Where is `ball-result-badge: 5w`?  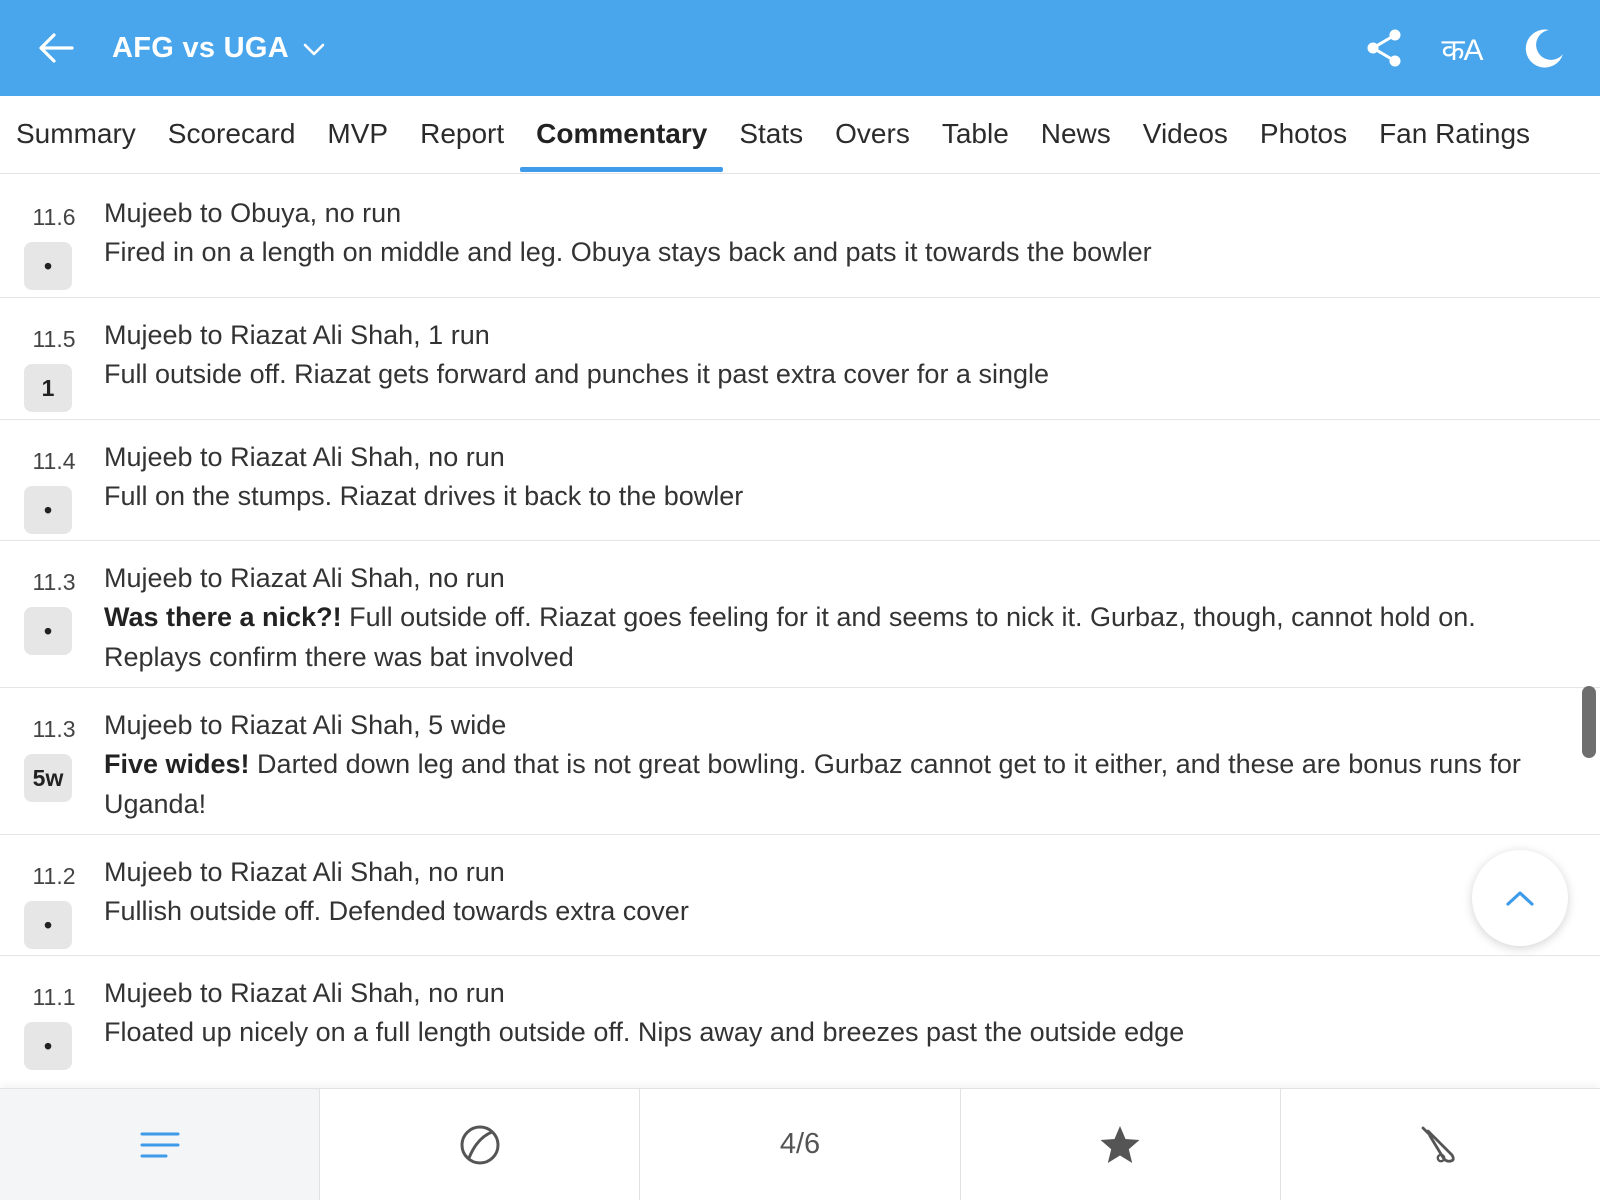 ball-result-badge: 5w is located at coordinates (48, 778).